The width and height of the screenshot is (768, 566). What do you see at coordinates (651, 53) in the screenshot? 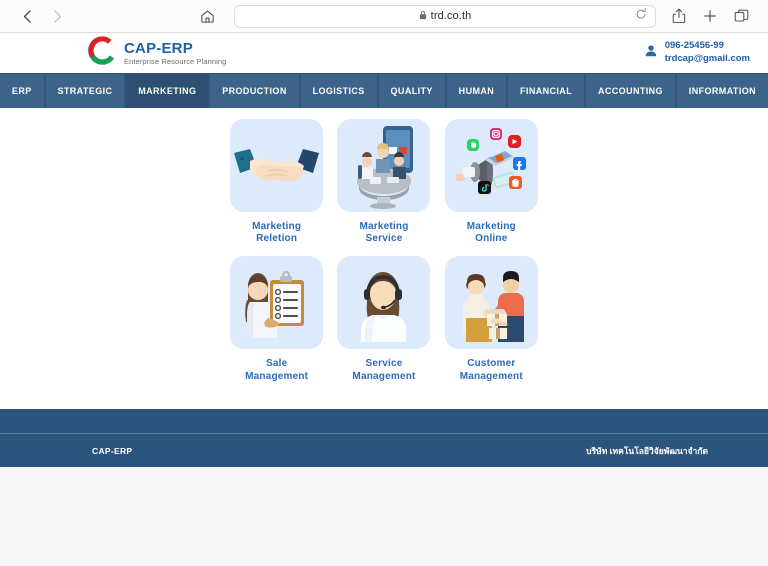
I see `user-contact-icon` at bounding box center [651, 53].